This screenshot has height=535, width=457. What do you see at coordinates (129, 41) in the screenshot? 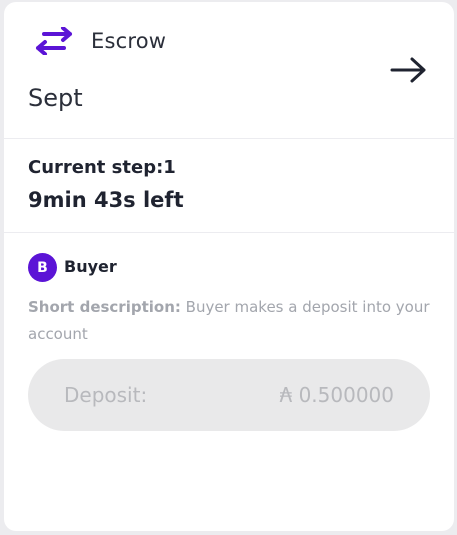
I see `card-title: Escrow` at bounding box center [129, 41].